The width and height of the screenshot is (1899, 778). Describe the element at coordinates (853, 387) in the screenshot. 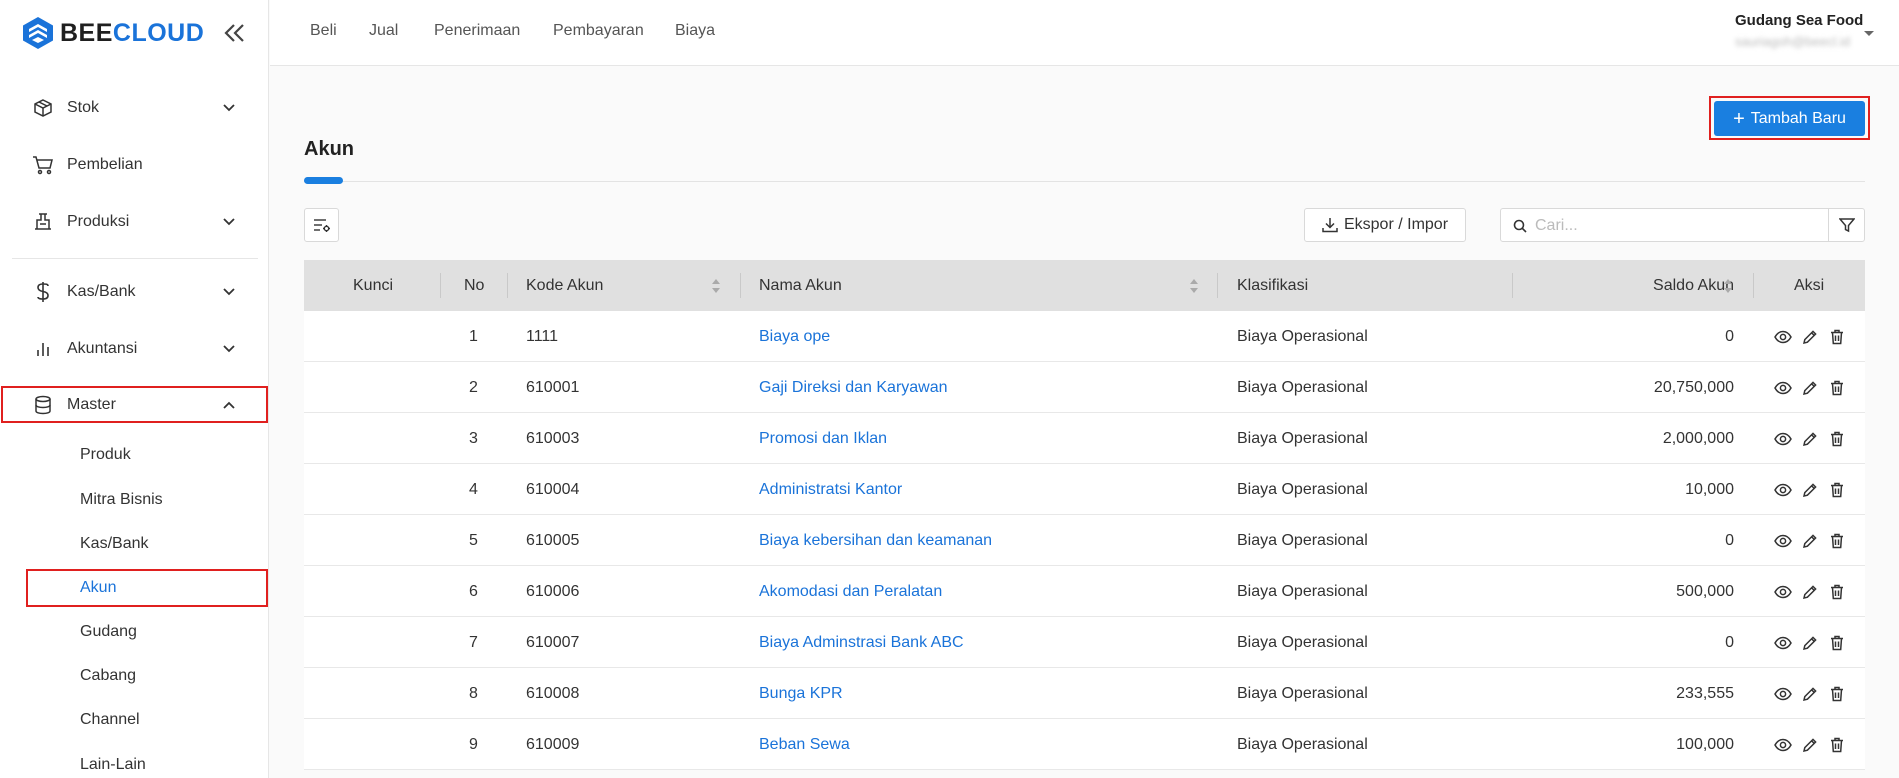

I see `cell-nama-akun-link: Gaji Direksi dan Karyawan` at that location.